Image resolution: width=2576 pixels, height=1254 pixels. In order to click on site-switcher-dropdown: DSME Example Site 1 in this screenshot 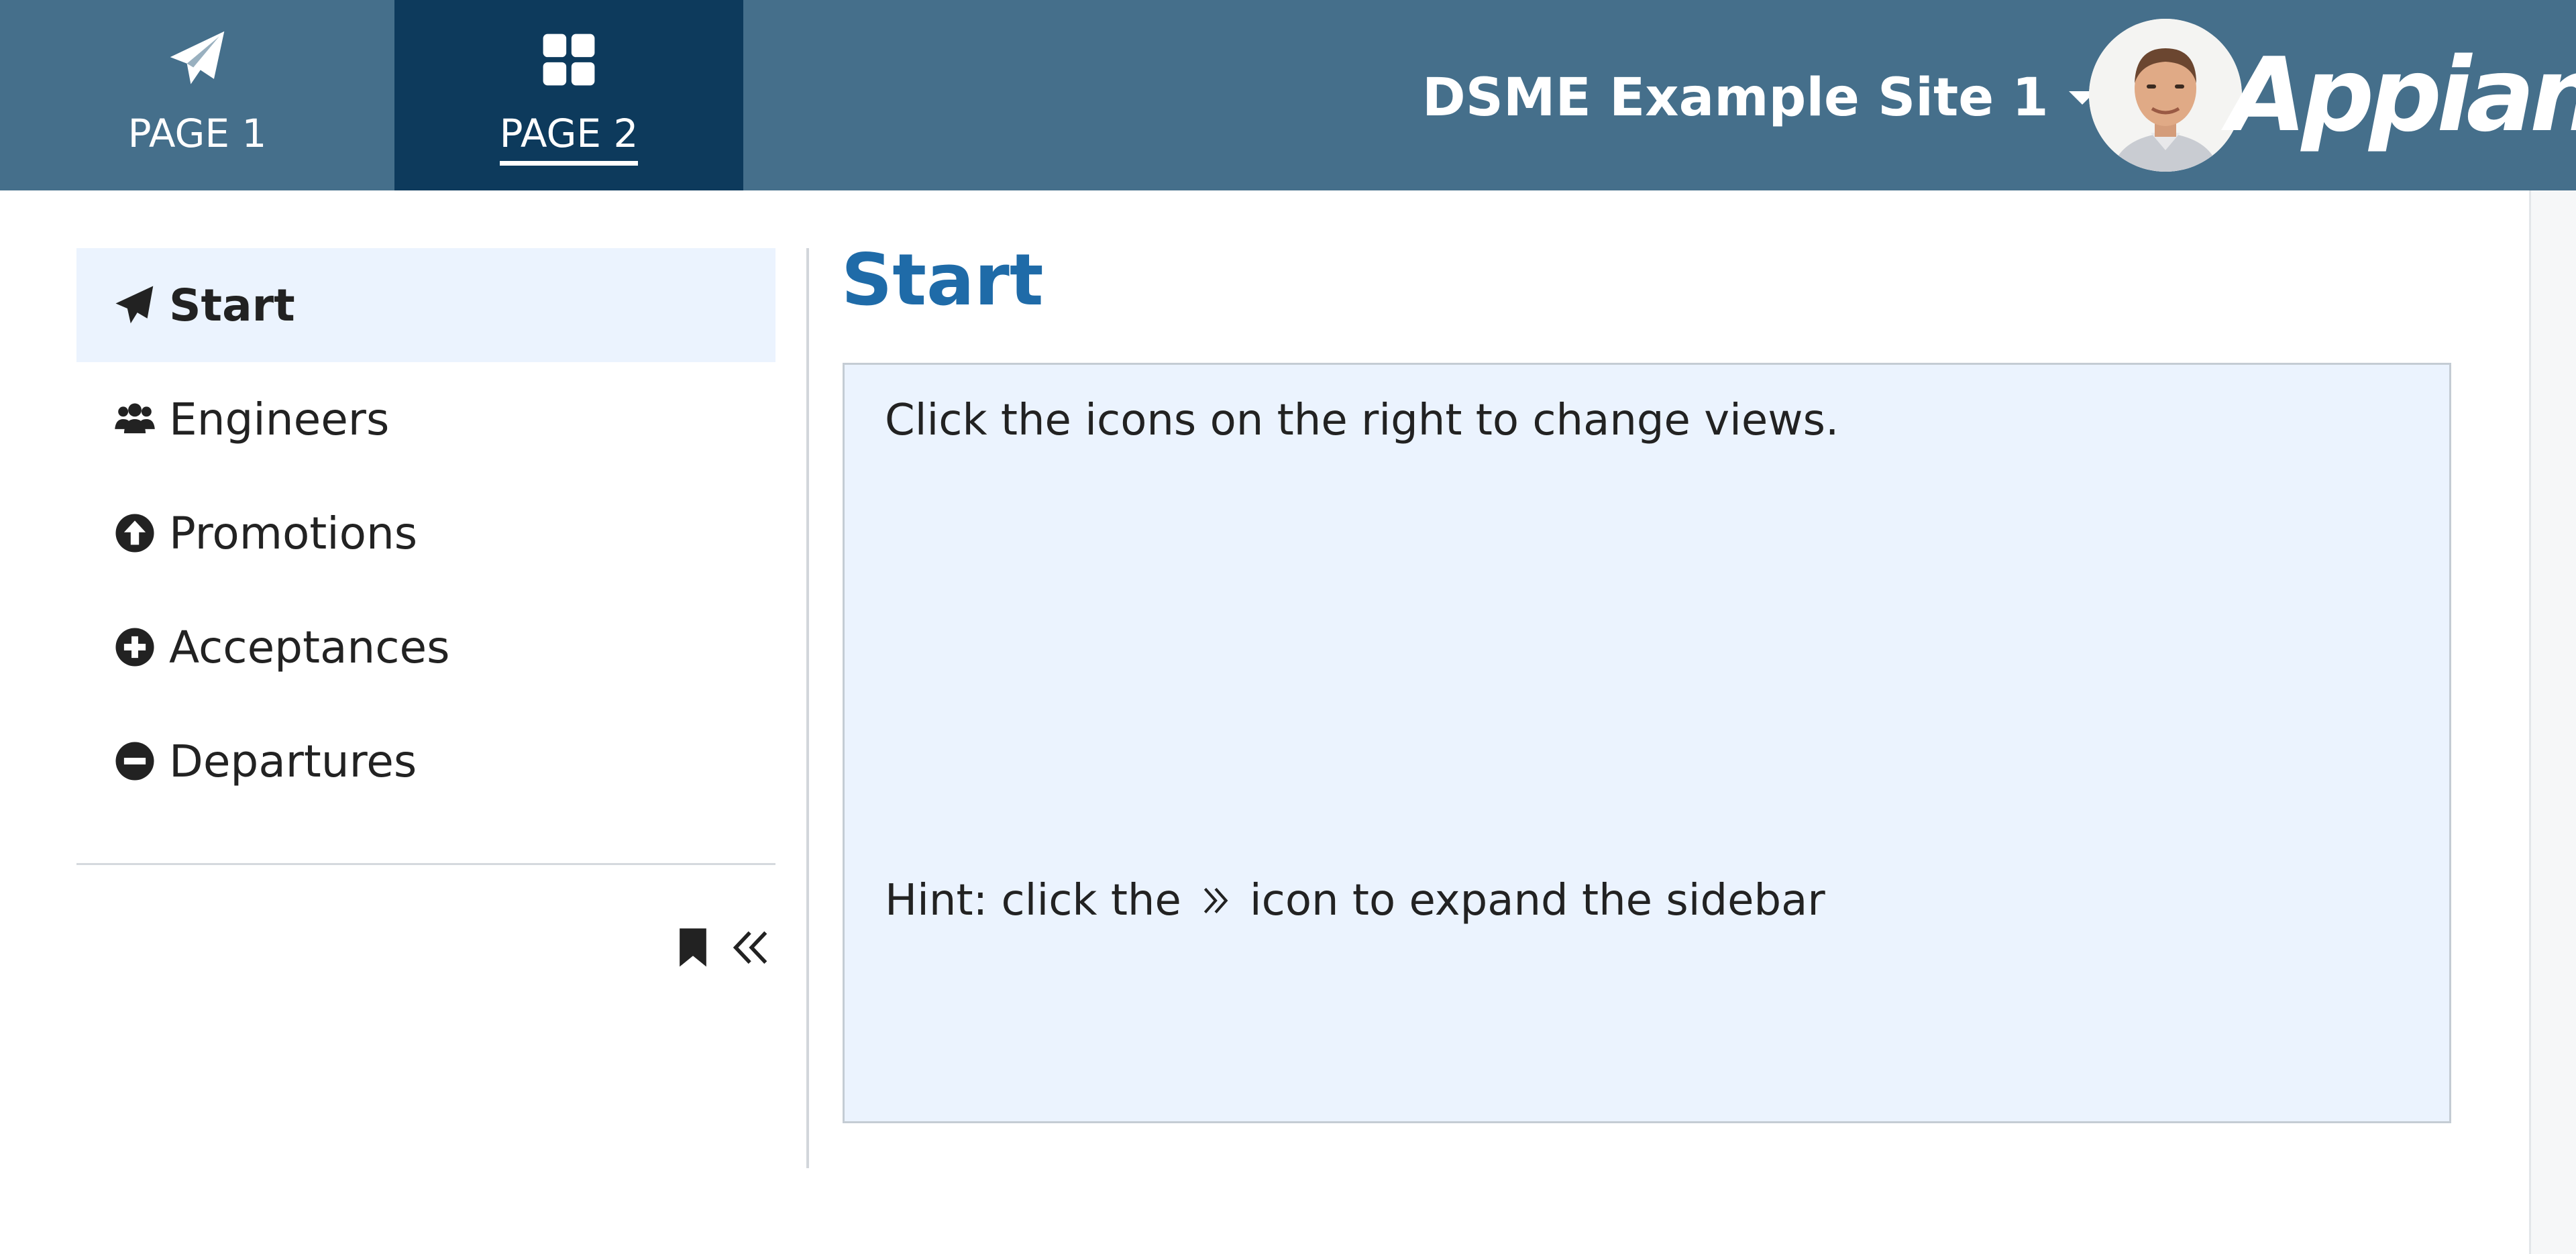, I will do `click(1759, 97)`.